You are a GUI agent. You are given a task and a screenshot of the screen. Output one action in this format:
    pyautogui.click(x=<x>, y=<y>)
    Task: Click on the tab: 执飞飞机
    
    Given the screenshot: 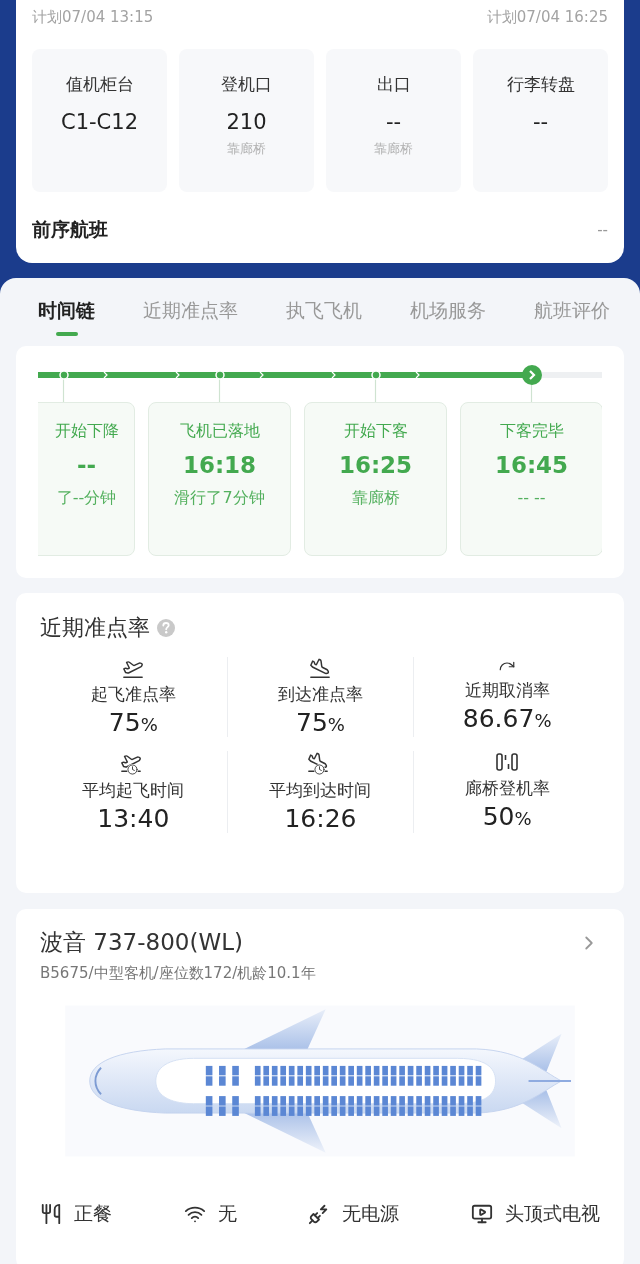 What is the action you would take?
    pyautogui.click(x=324, y=316)
    